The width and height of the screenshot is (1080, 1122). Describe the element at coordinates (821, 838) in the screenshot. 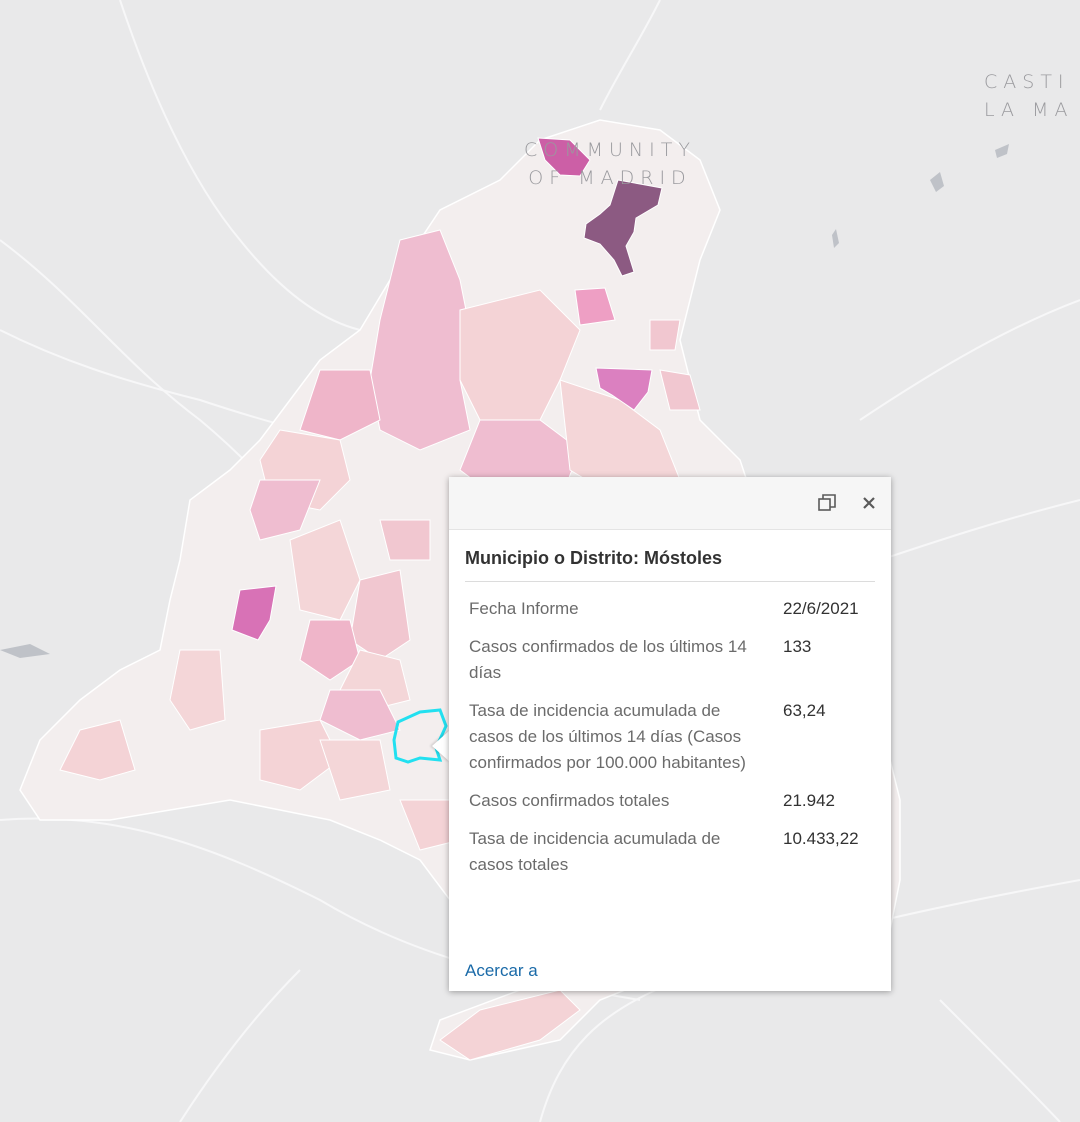

I see `attribute-value: 10.433,22` at that location.